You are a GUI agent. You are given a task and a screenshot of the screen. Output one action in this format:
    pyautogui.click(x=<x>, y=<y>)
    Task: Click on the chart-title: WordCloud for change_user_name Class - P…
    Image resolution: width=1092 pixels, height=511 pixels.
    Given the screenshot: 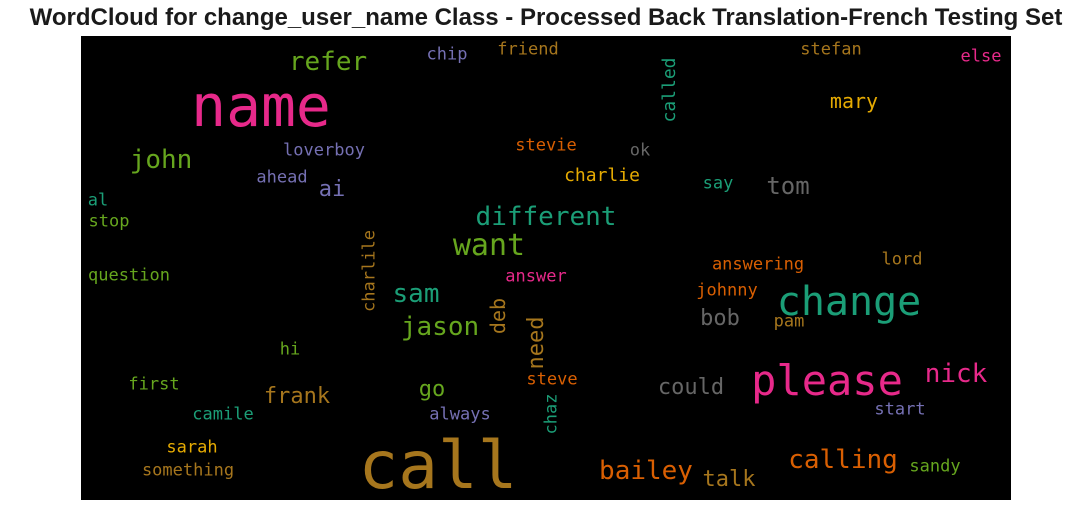 What is the action you would take?
    pyautogui.click(x=546, y=17)
    